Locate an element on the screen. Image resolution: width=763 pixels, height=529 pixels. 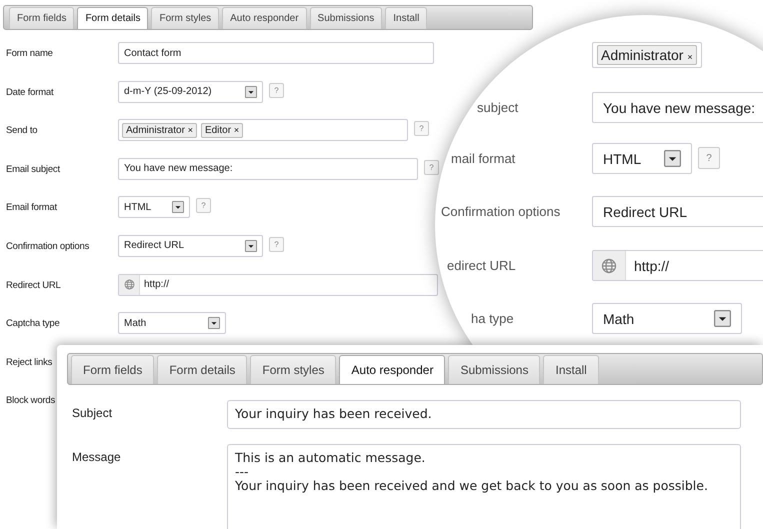
field-label: ha type is located at coordinates (492, 318).